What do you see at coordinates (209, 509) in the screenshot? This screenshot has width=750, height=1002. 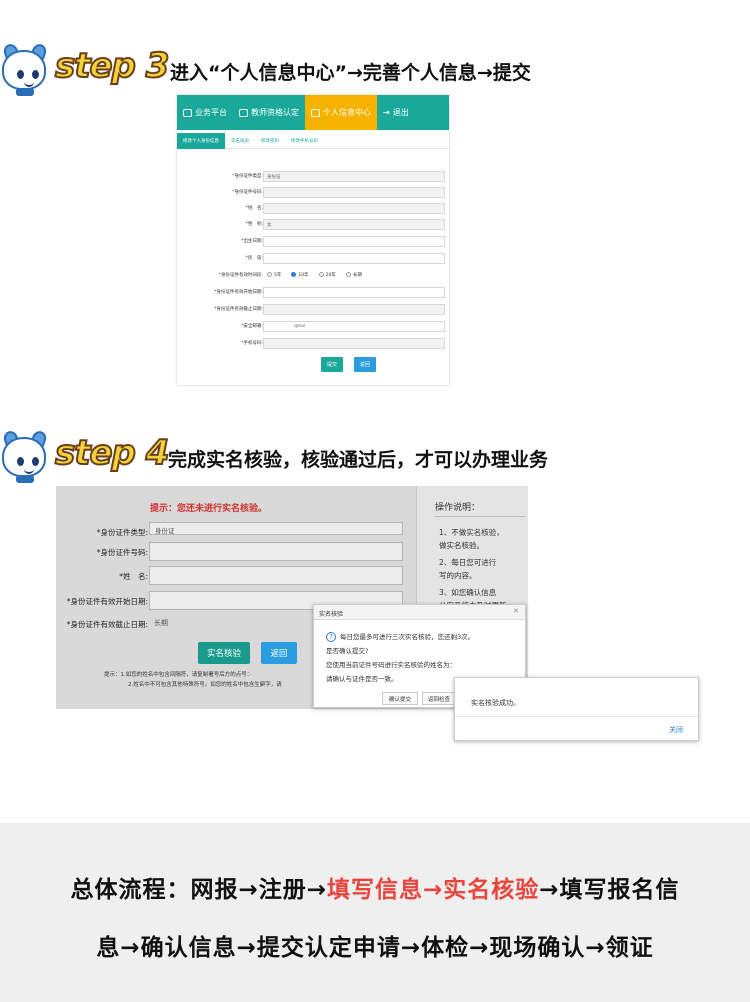 I see `warning-text: 提示：您还未进行实名核验。` at bounding box center [209, 509].